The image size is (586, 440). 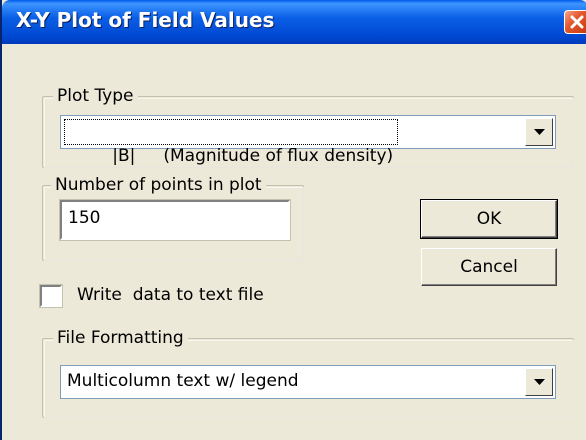 I want to click on file-formatting-legend: File Formatting, so click(x=120, y=338).